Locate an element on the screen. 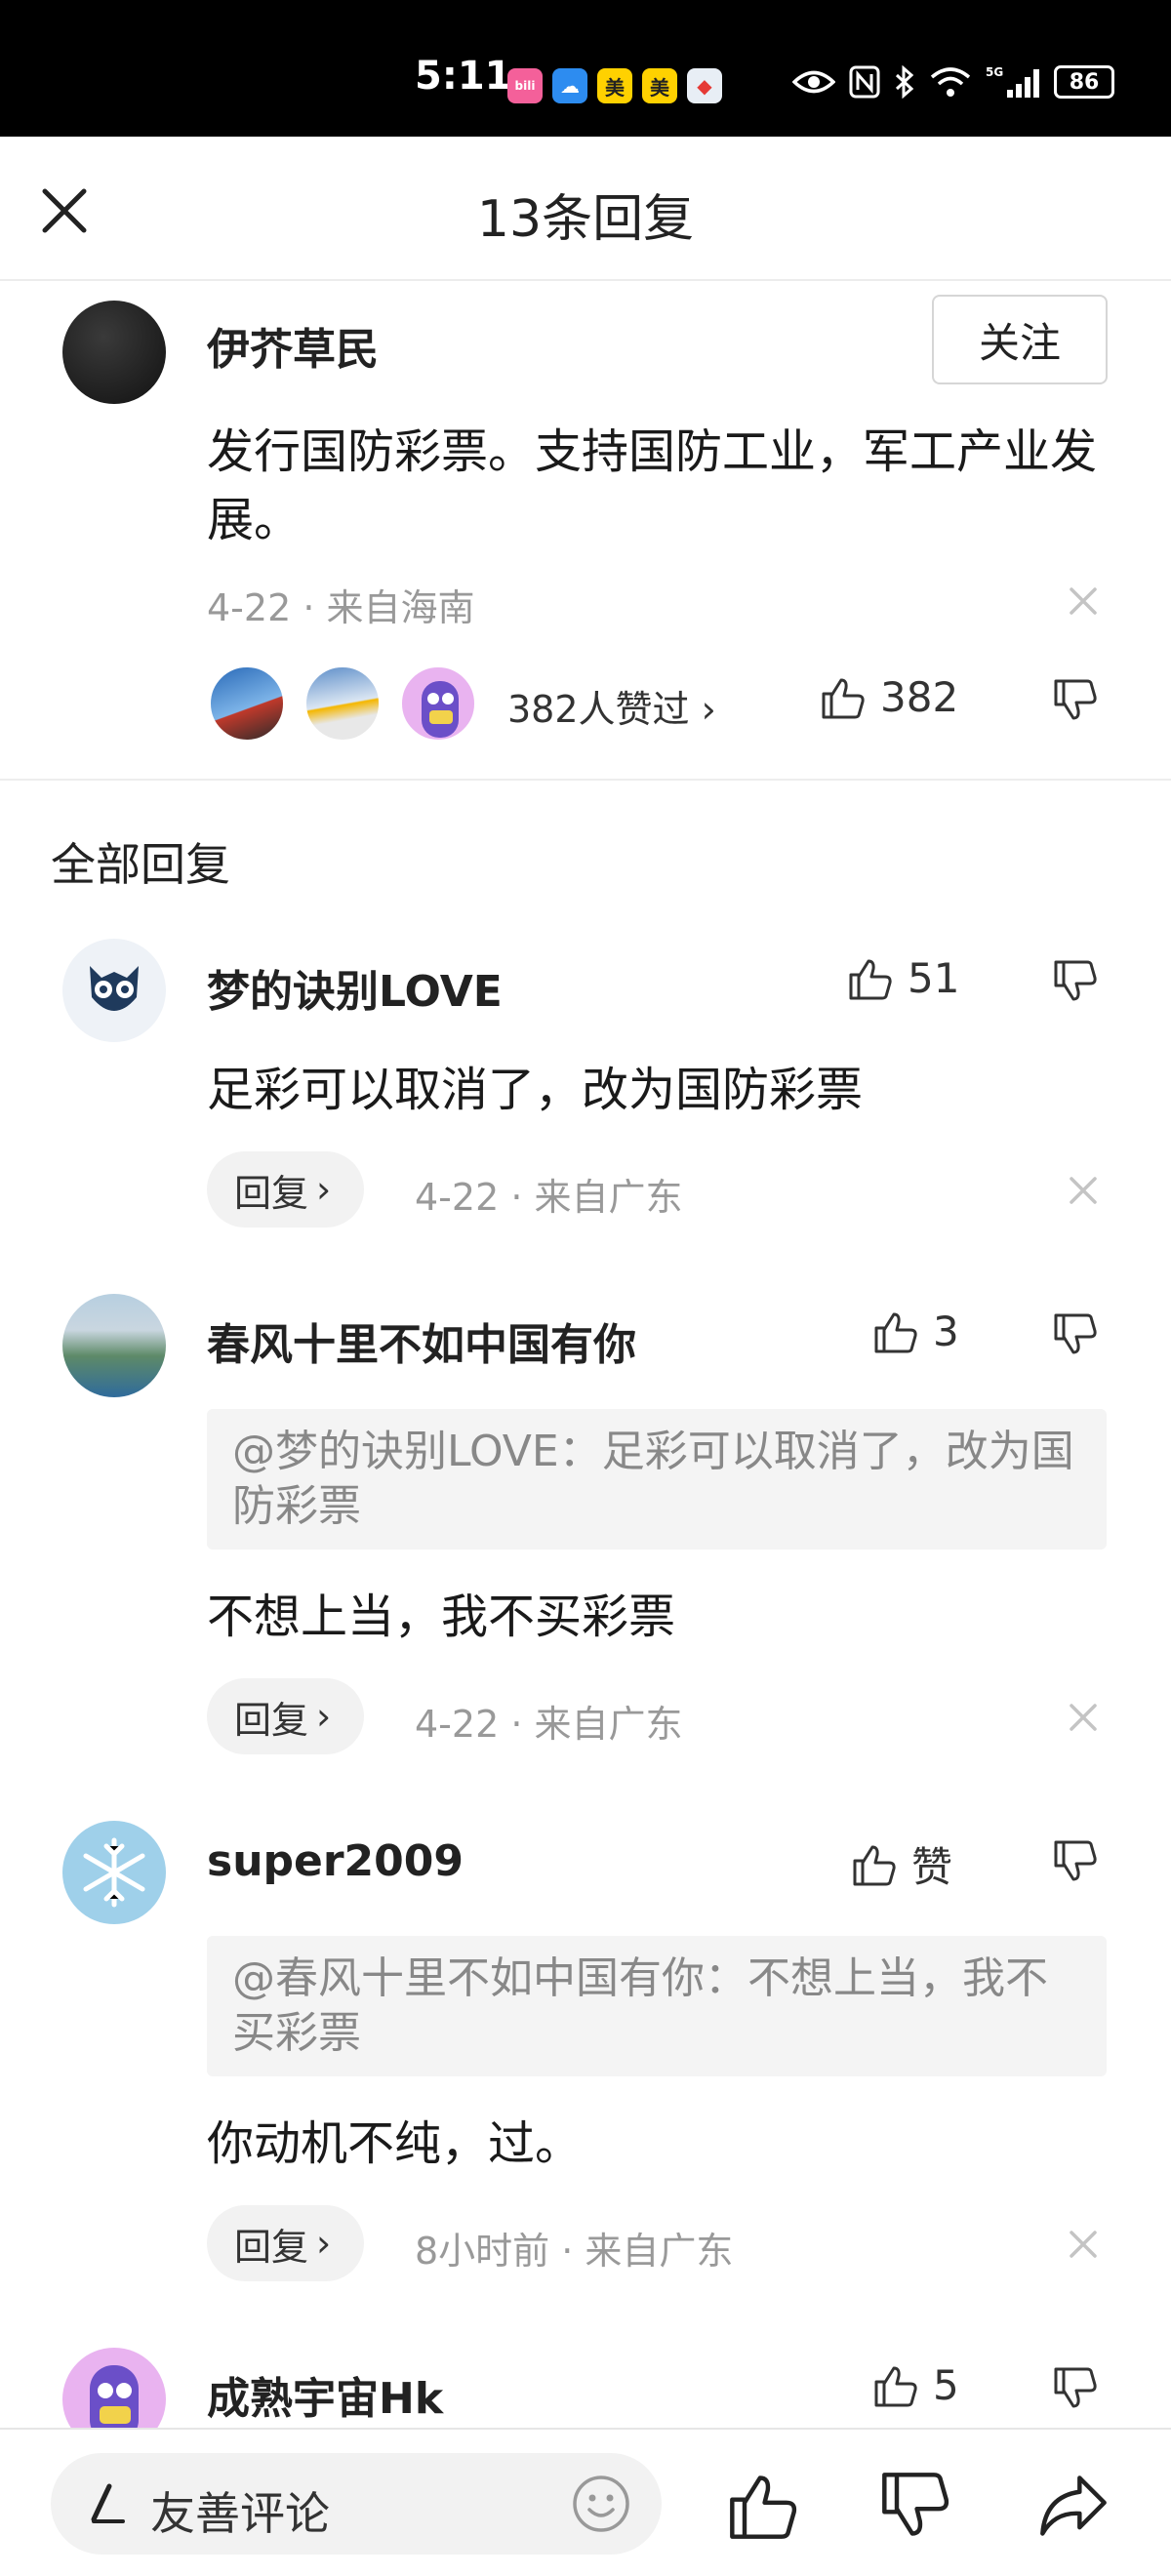  divider is located at coordinates (585, 780).